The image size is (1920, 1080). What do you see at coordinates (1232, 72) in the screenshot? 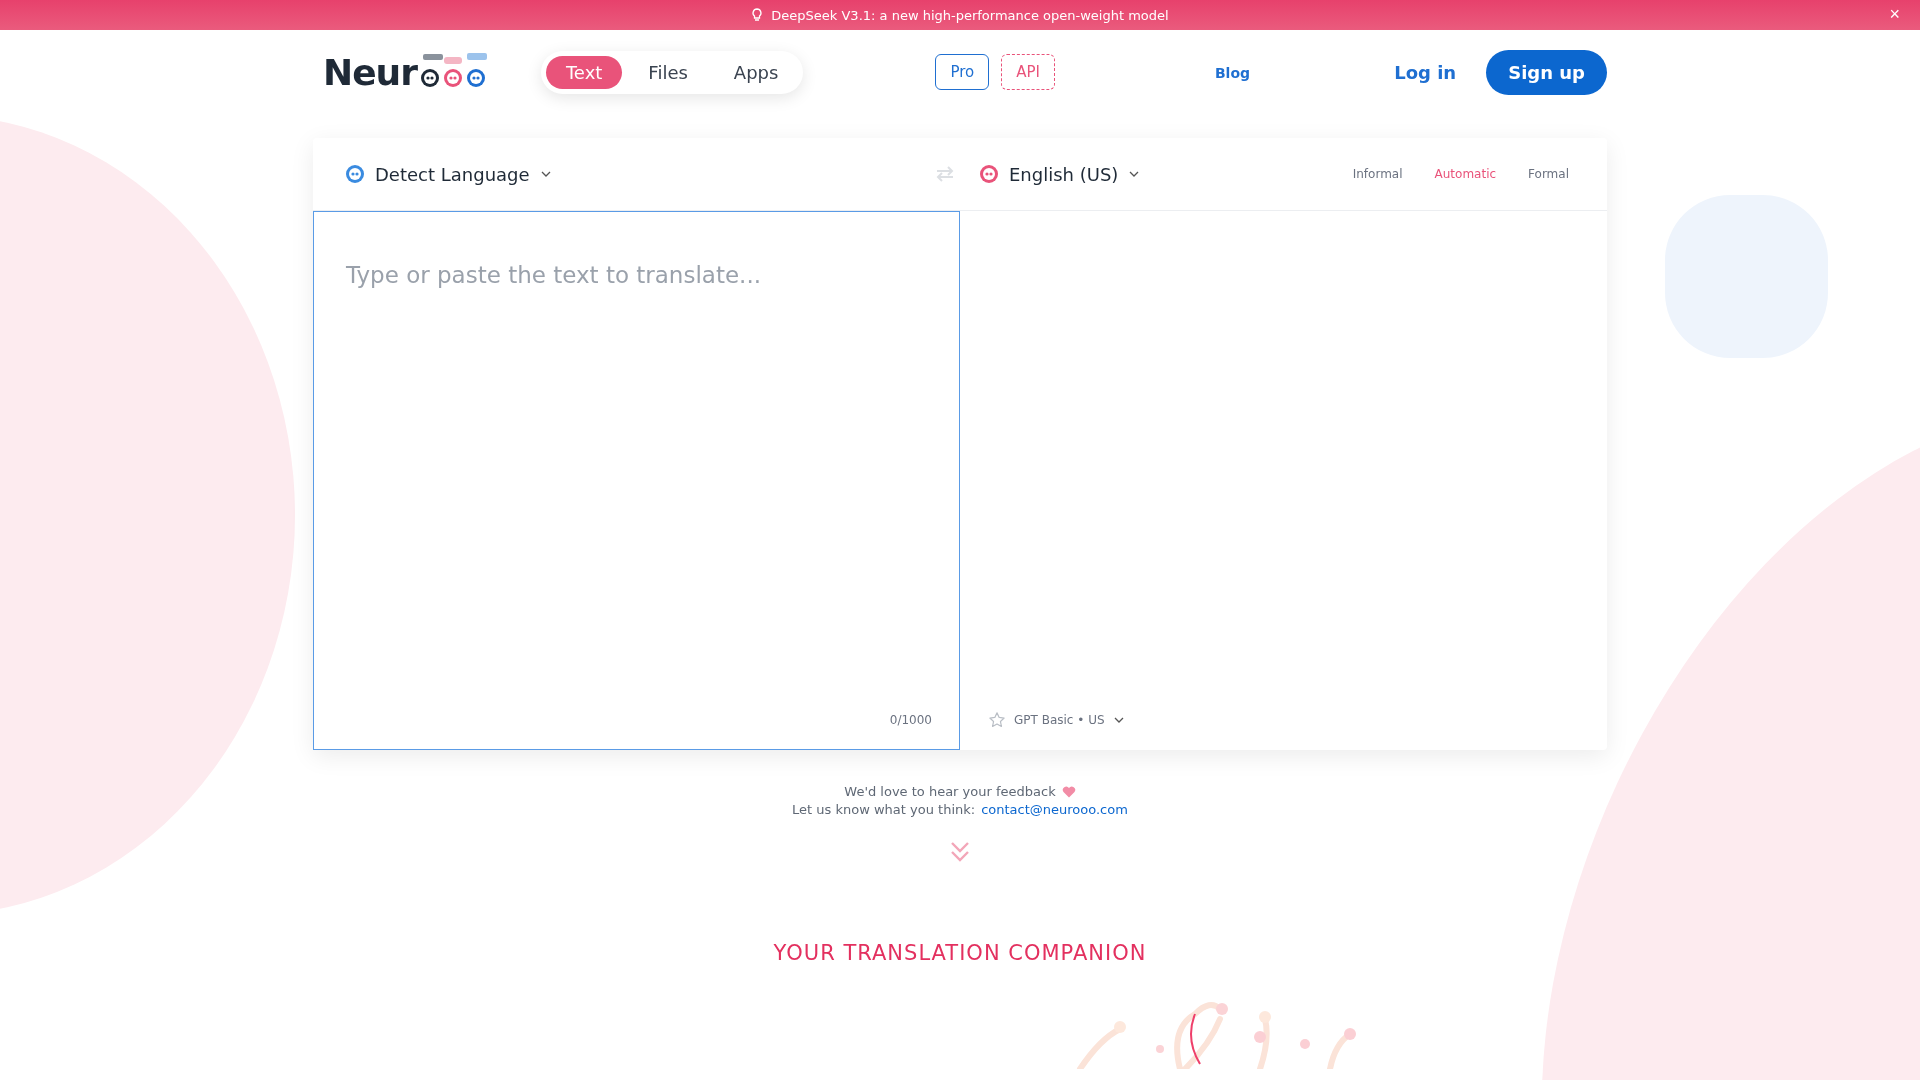
I see `nav-link: Blog` at bounding box center [1232, 72].